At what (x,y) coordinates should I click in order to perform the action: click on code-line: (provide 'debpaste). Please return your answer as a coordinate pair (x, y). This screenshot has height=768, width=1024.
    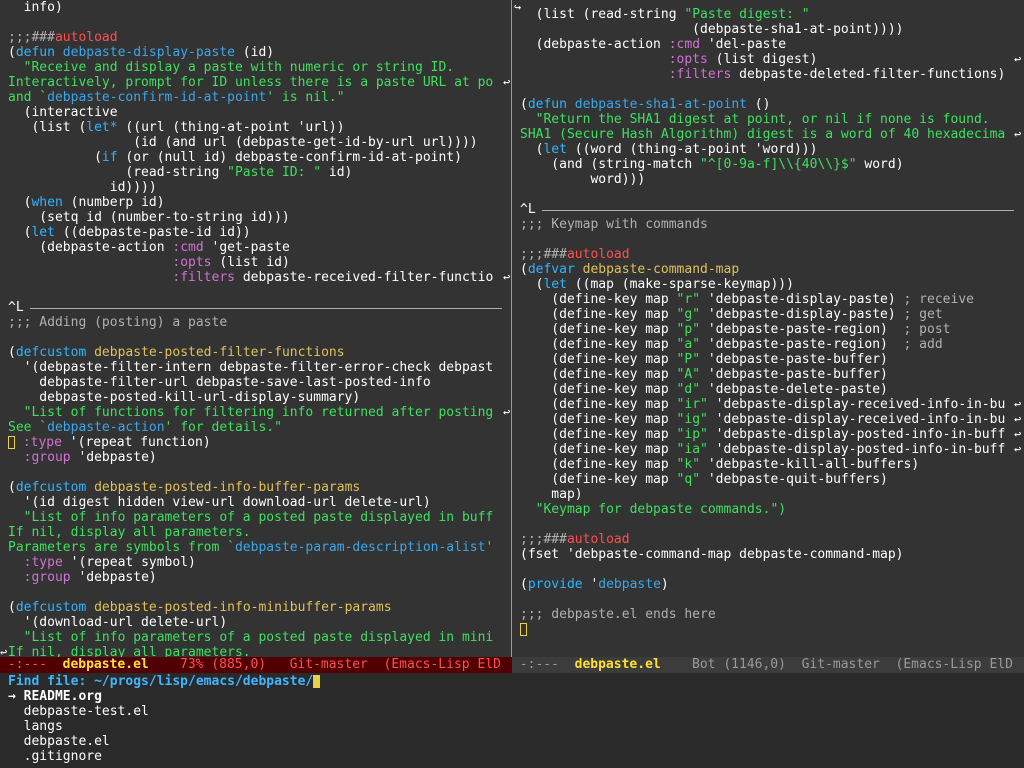
    Looking at the image, I should click on (594, 584).